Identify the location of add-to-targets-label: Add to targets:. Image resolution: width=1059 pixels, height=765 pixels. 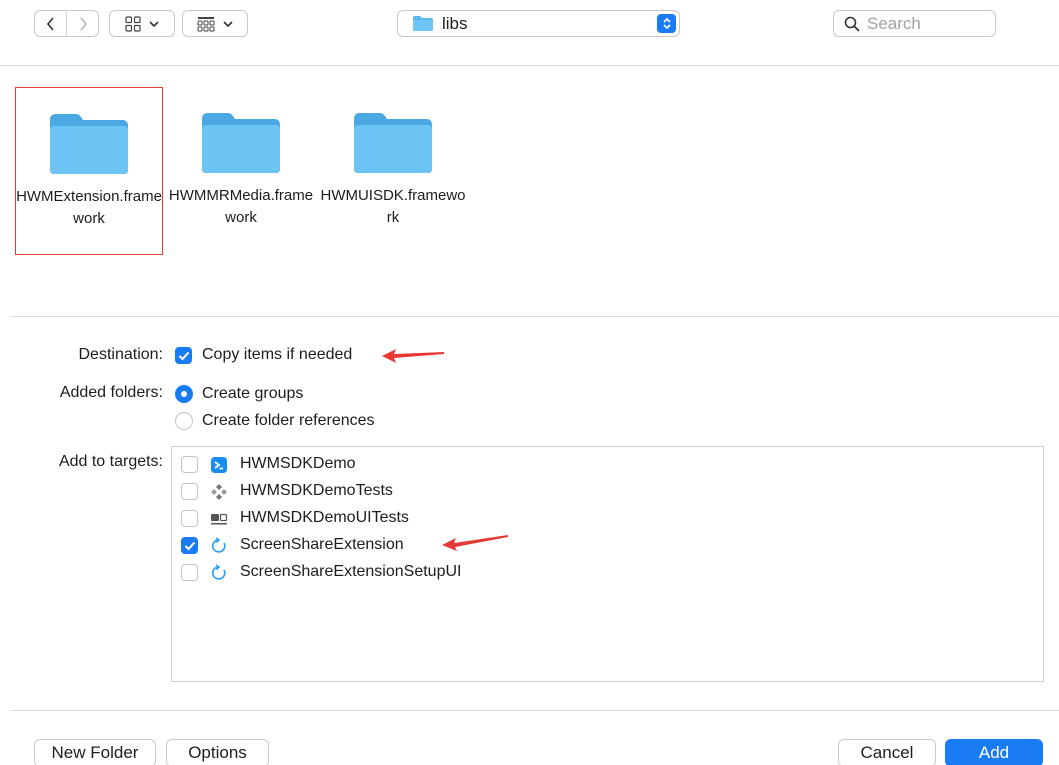
(110, 461).